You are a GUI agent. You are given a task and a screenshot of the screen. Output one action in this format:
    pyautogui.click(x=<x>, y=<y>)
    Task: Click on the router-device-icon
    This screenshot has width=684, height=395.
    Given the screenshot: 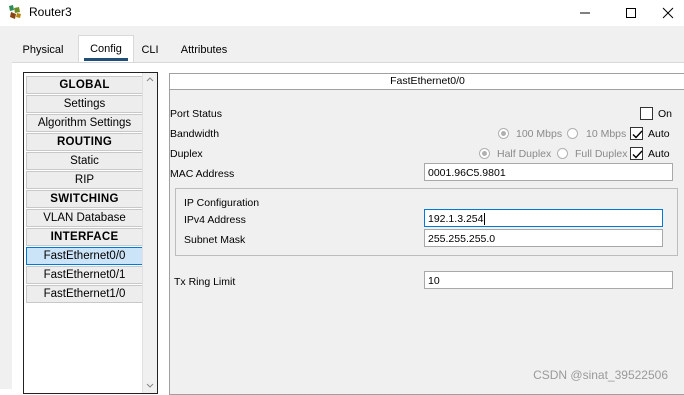 What is the action you would take?
    pyautogui.click(x=15, y=12)
    